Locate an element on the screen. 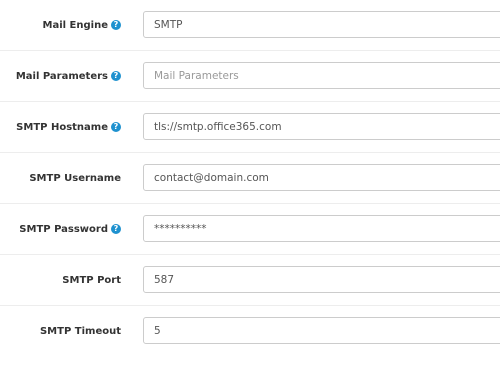 Image resolution: width=500 pixels, height=384 pixels. label-smtp-timeout-text: SMTP Timeout is located at coordinates (80, 331).